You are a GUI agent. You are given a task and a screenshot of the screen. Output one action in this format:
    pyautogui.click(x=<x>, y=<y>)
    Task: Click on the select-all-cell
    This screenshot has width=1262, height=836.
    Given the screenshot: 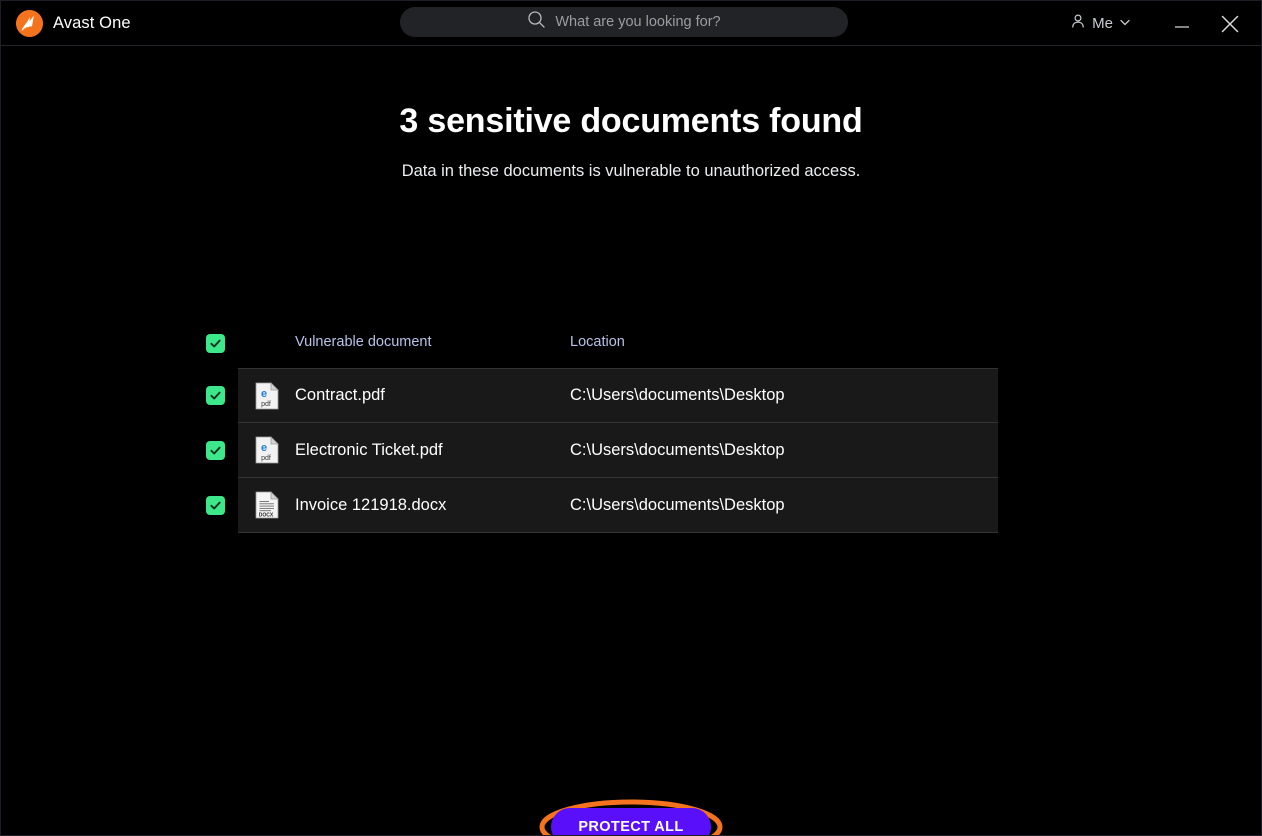 What is the action you would take?
    pyautogui.click(x=222, y=343)
    